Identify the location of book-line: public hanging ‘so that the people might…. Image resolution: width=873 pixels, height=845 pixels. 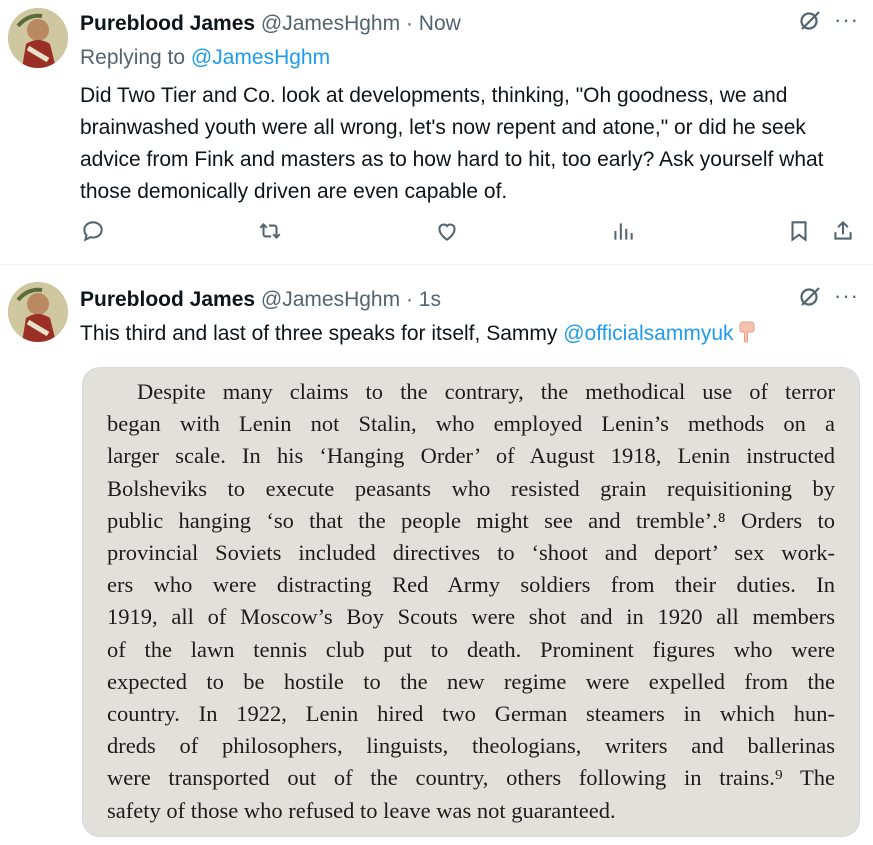
(471, 520).